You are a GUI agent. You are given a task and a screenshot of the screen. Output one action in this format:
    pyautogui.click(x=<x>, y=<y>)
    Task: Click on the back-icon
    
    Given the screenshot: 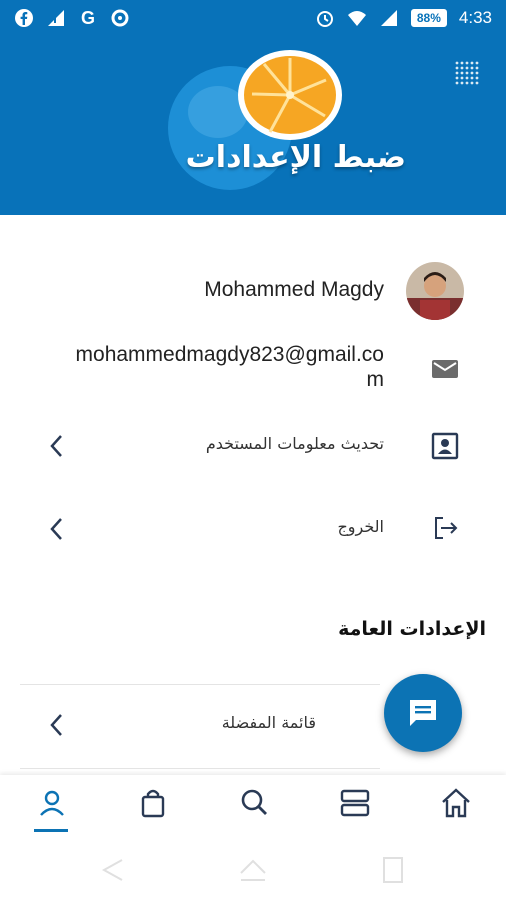 What is the action you would take?
    pyautogui.click(x=113, y=870)
    